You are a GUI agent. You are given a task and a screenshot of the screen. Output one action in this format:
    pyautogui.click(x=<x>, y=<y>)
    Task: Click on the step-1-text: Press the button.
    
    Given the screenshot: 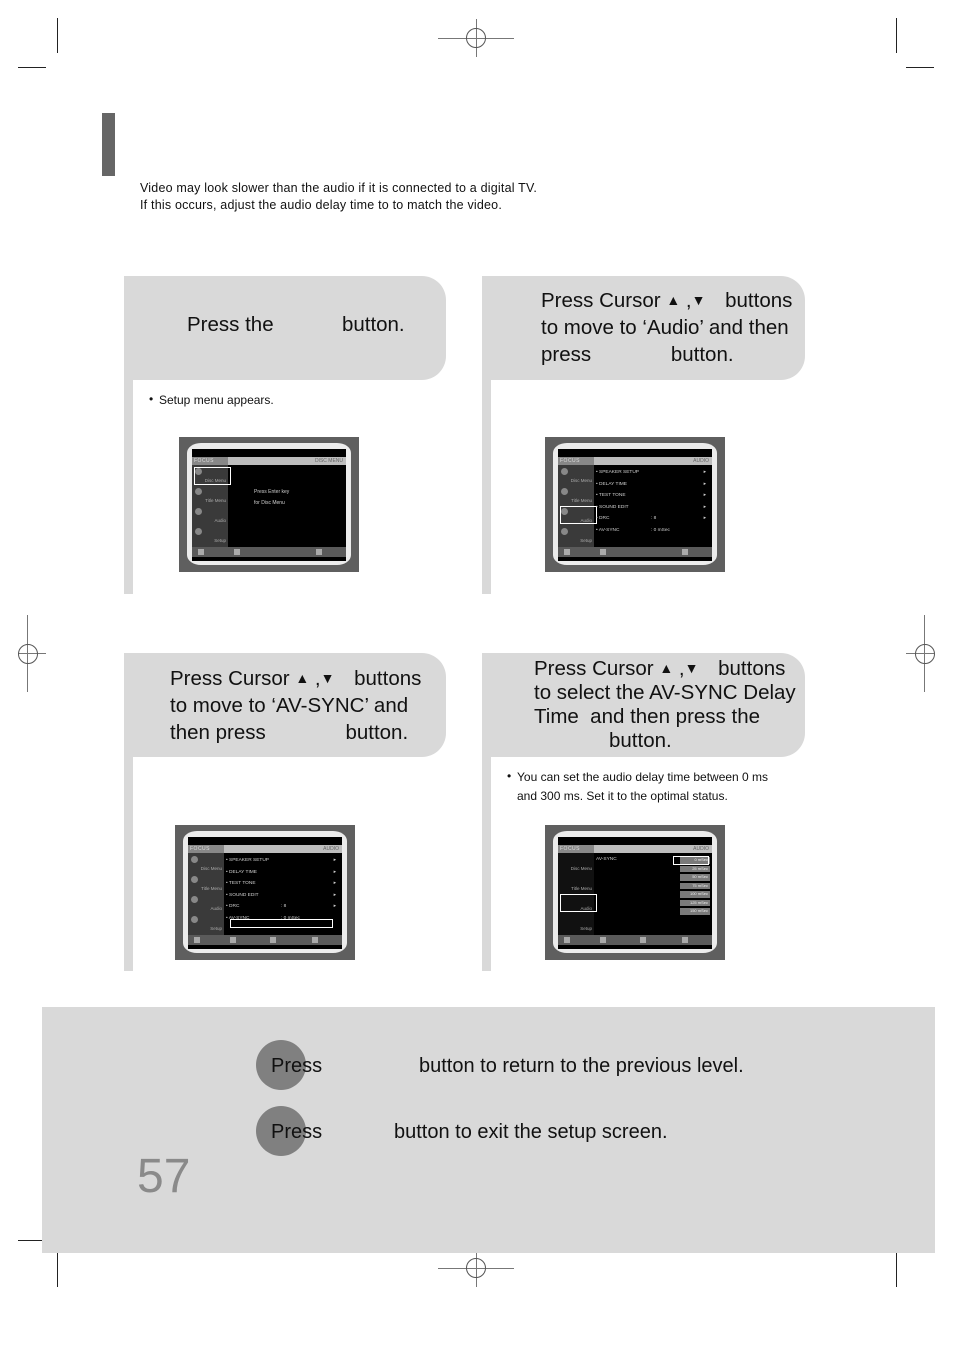 What is the action you would take?
    pyautogui.click(x=296, y=324)
    